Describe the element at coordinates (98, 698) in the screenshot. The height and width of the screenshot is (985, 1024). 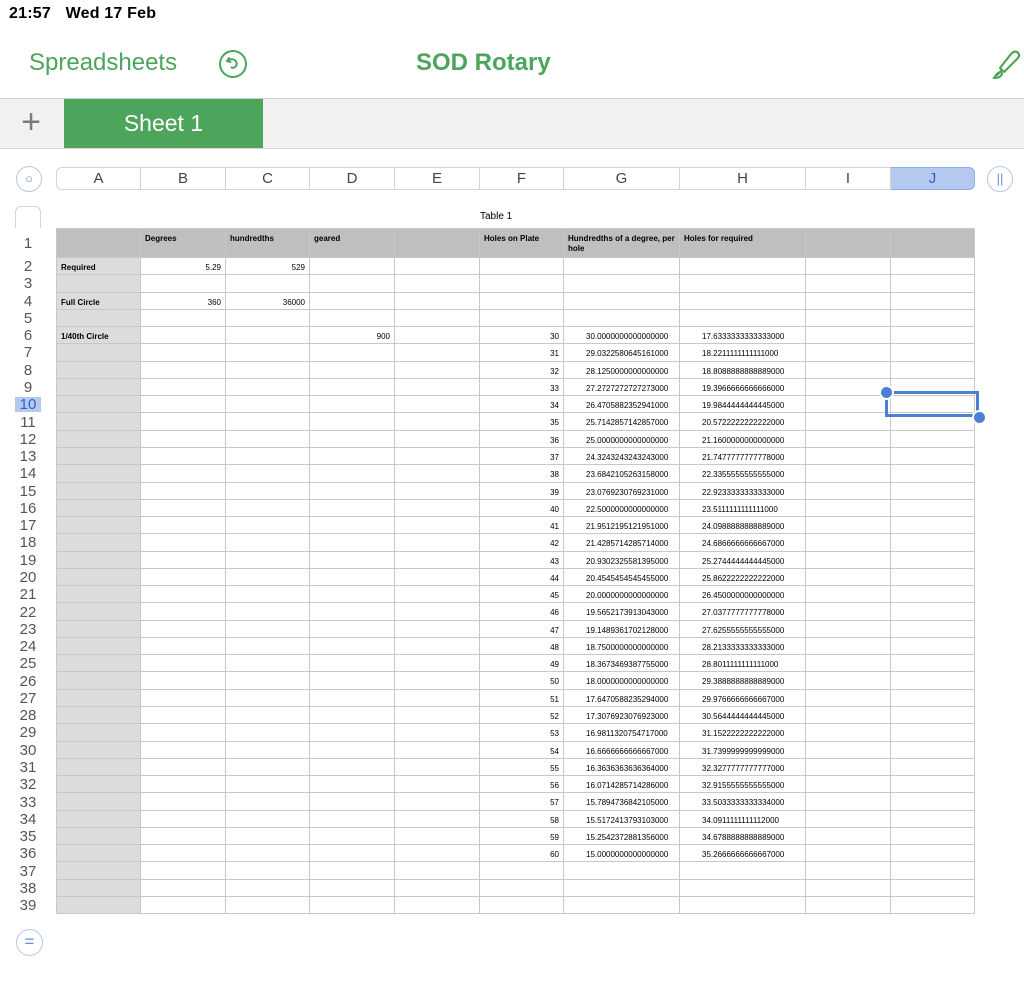
I see `cell-a27` at that location.